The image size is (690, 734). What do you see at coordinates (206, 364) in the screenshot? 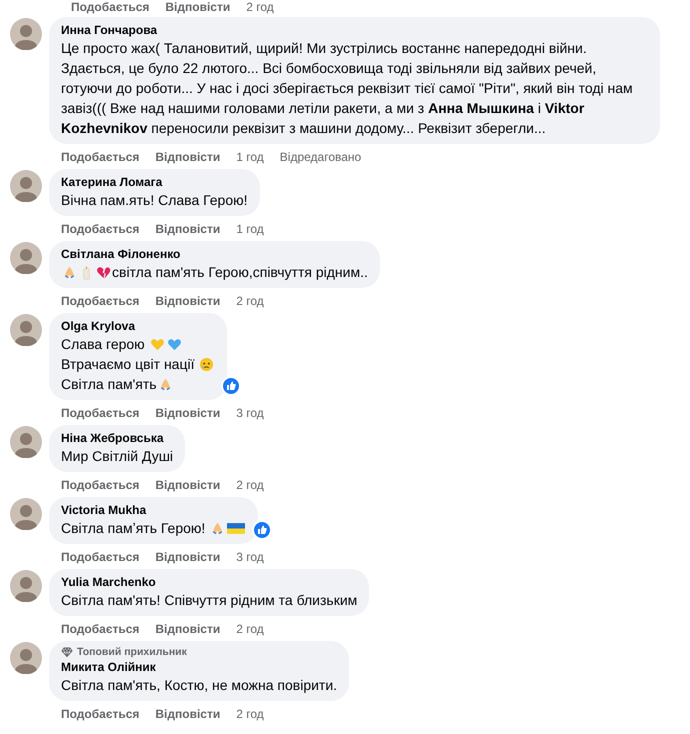
I see `sad-face-icon` at bounding box center [206, 364].